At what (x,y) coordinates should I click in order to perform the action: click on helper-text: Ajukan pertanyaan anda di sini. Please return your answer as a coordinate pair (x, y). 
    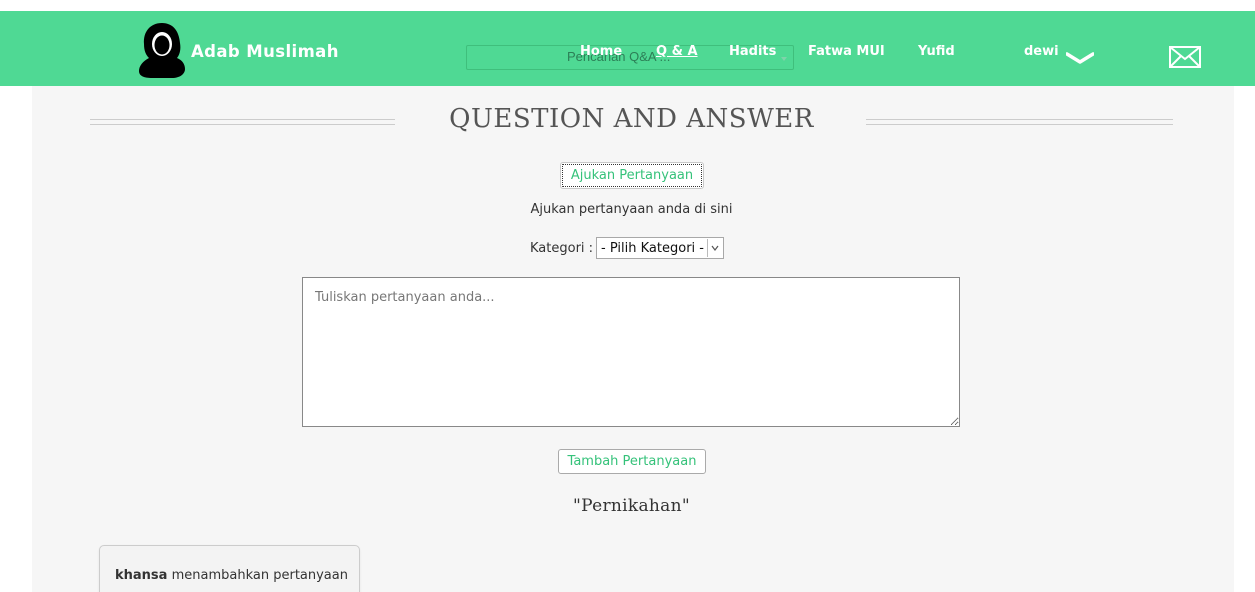
    Looking at the image, I should click on (631, 209).